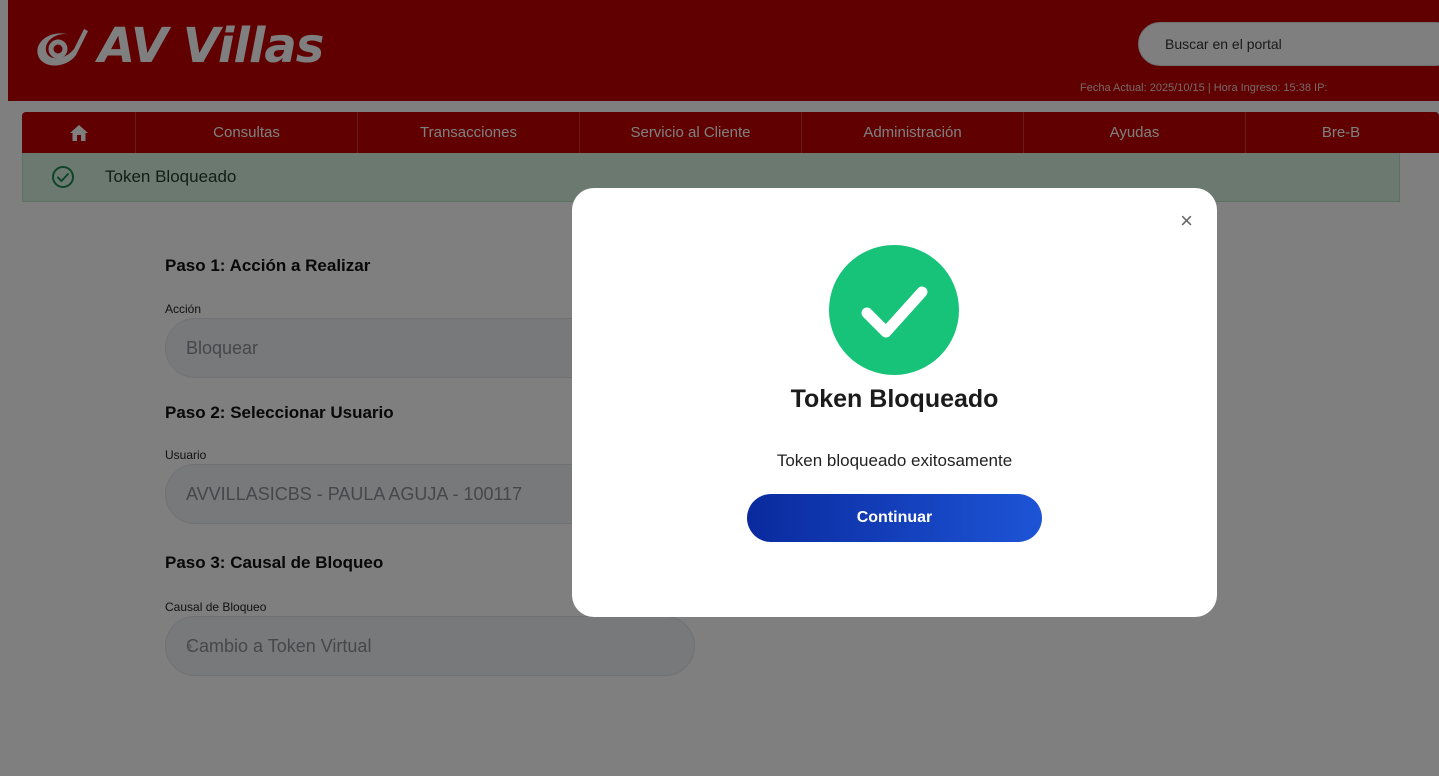 Image resolution: width=1439 pixels, height=776 pixels. Describe the element at coordinates (894, 399) in the screenshot. I see `modal-title: Token Bloqueado` at that location.